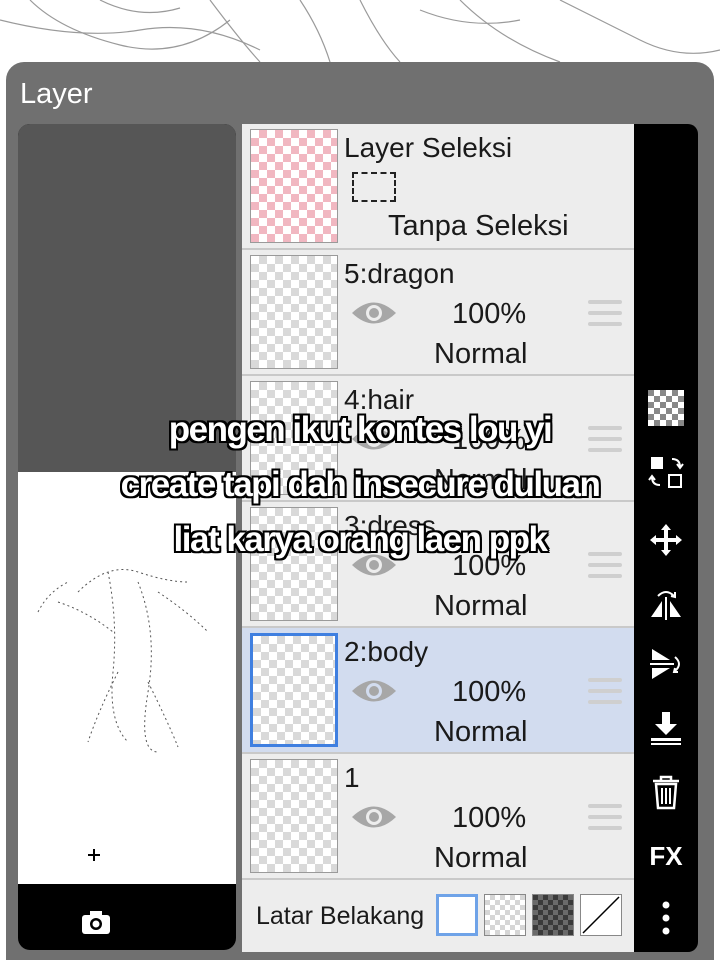 This screenshot has height=960, width=720. Describe the element at coordinates (360, 429) in the screenshot. I see `caption-line: pengen ikut kontes lou yi` at that location.